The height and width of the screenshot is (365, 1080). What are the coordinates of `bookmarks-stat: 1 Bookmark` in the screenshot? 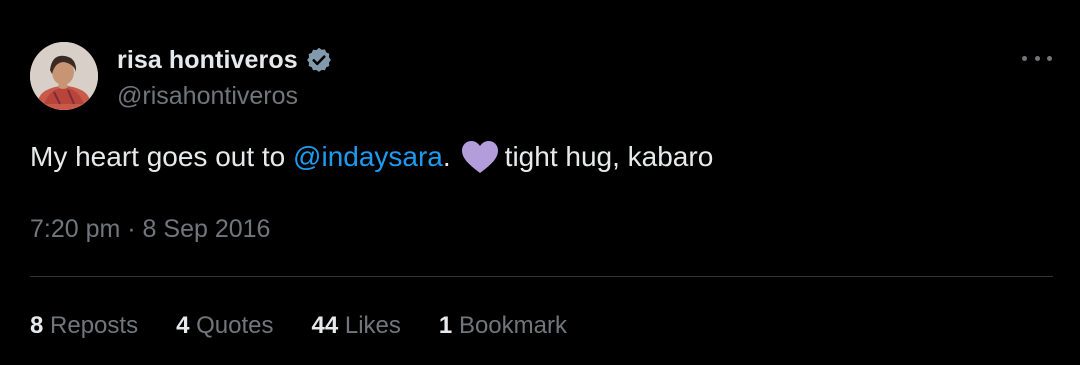 It's located at (503, 326).